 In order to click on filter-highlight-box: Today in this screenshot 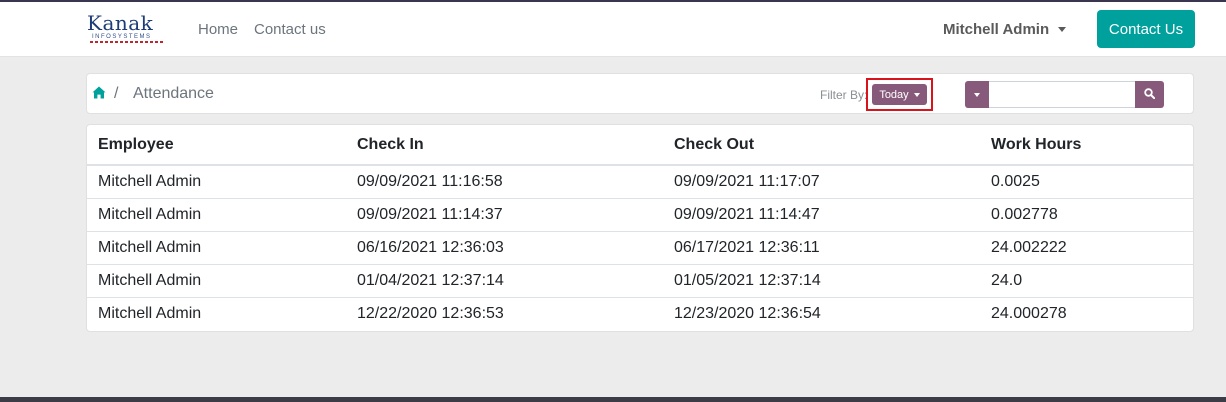, I will do `click(899, 94)`.